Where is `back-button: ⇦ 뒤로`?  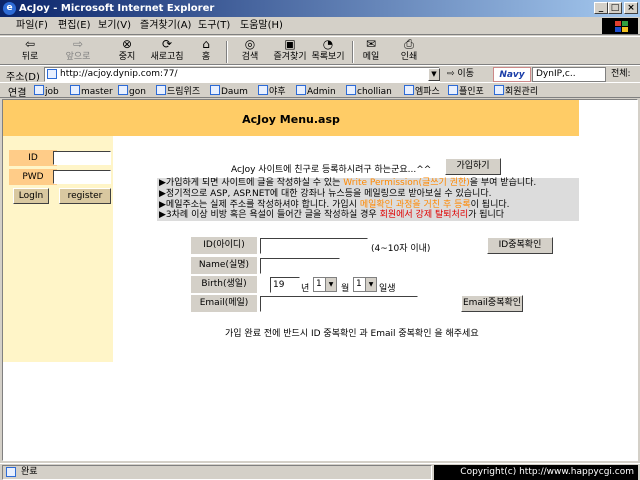
back-button: ⇦ 뒤로 is located at coordinates (30, 51).